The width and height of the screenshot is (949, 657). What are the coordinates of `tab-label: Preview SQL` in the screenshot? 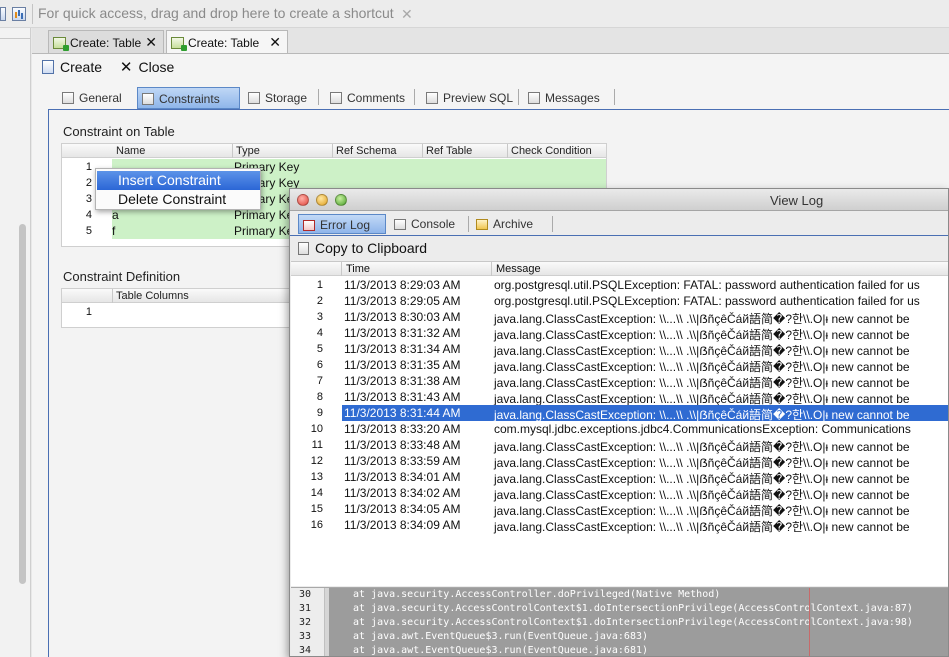 It's located at (478, 98).